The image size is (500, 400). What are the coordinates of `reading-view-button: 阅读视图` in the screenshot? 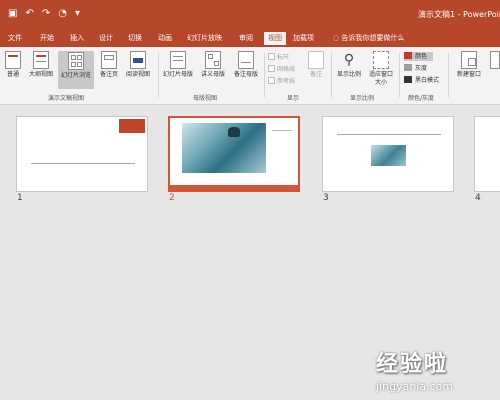 It's located at (138, 65).